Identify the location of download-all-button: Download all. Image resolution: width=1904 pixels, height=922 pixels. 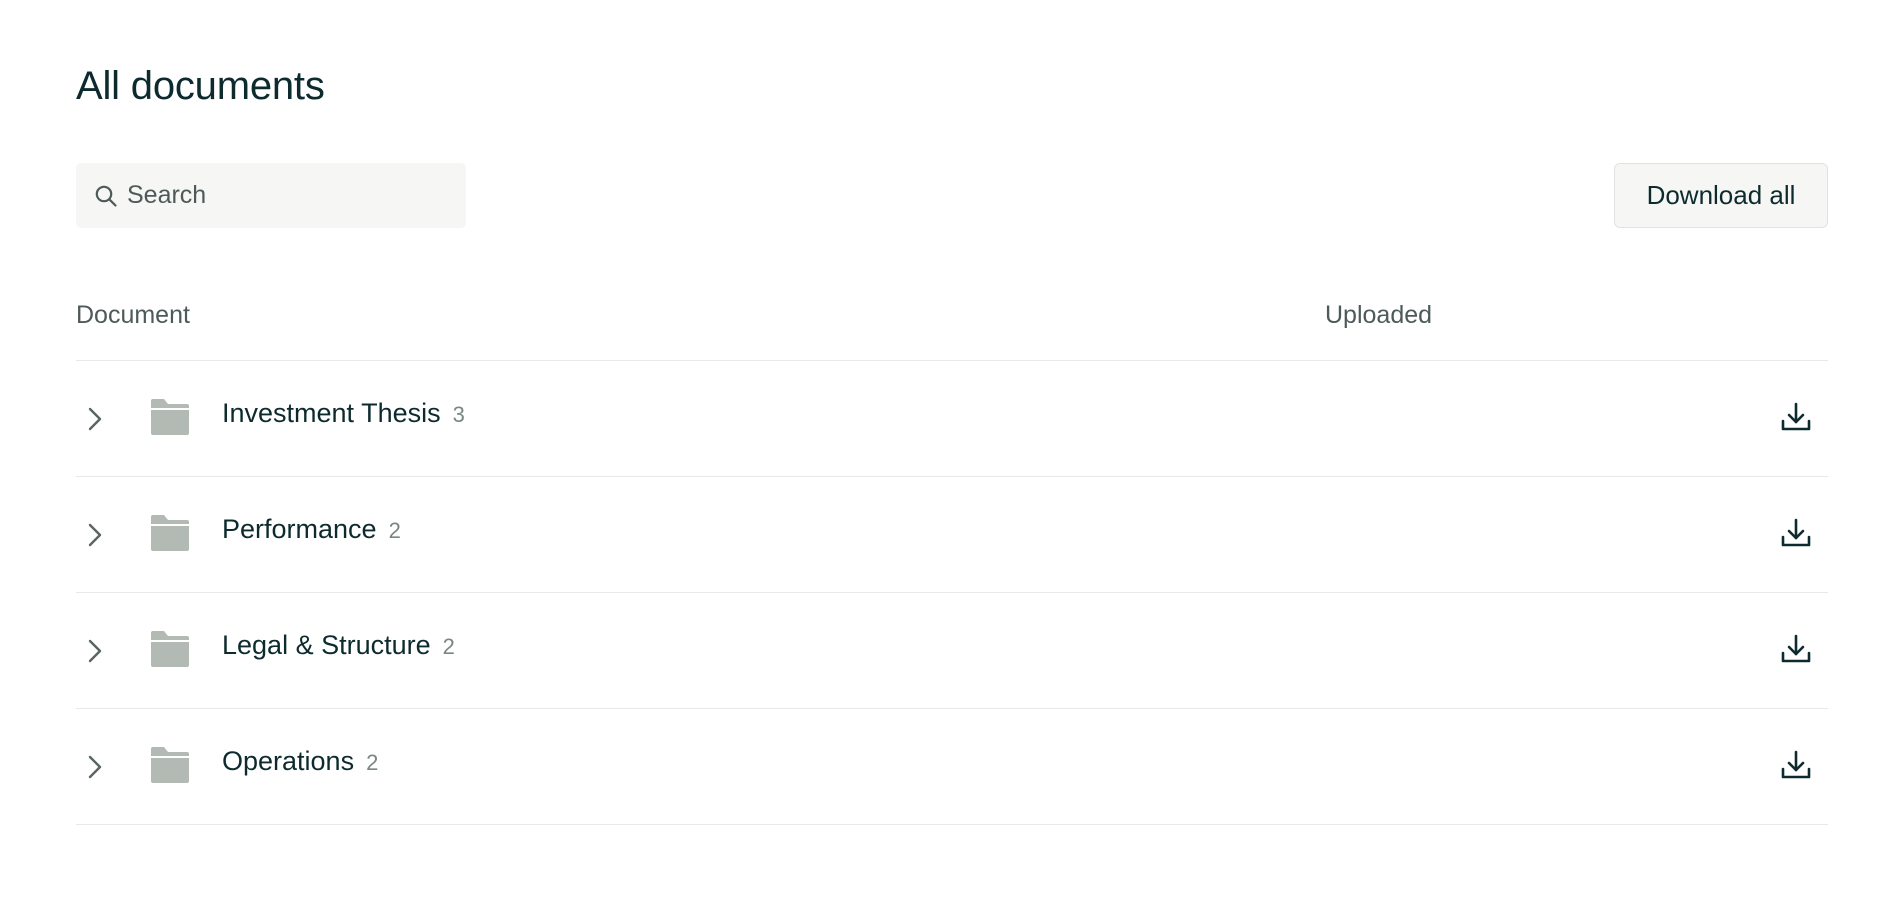
(1721, 195).